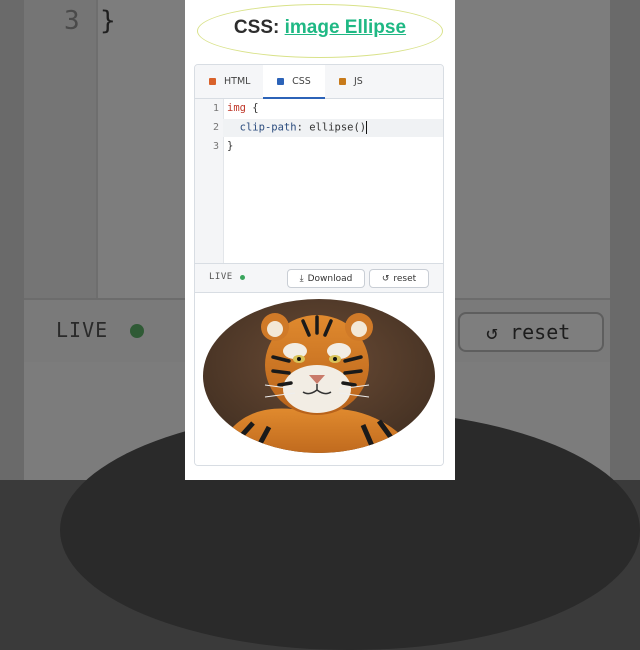 The width and height of the screenshot is (640, 650). I want to click on background-line-number: 3, so click(72, 21).